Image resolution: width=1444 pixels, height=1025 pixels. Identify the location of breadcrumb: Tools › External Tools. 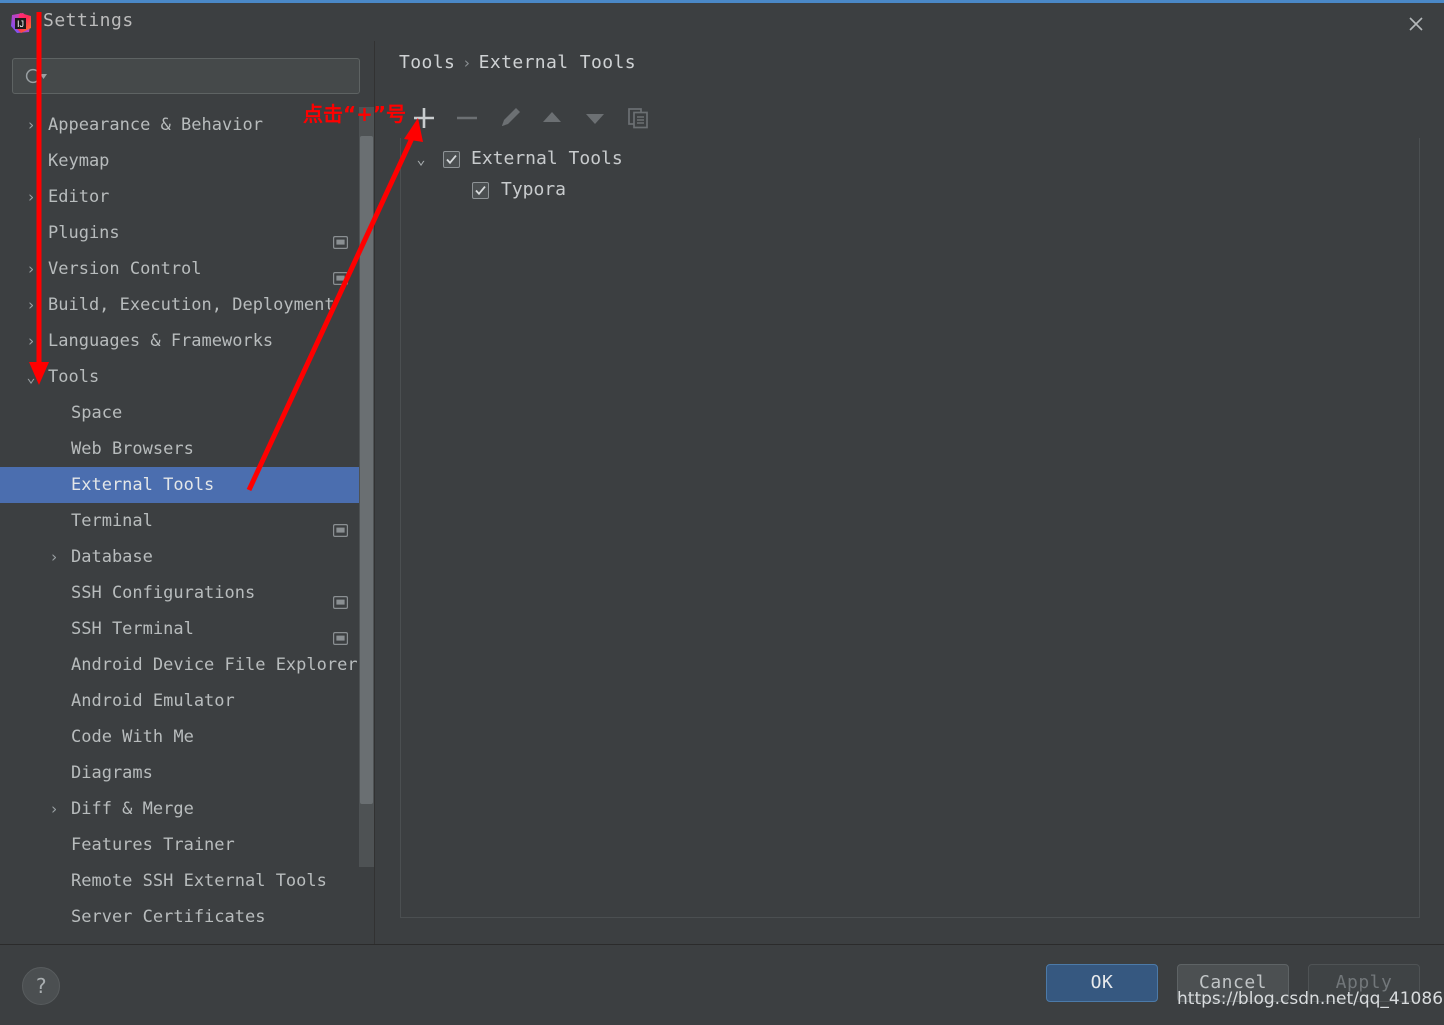
(517, 62).